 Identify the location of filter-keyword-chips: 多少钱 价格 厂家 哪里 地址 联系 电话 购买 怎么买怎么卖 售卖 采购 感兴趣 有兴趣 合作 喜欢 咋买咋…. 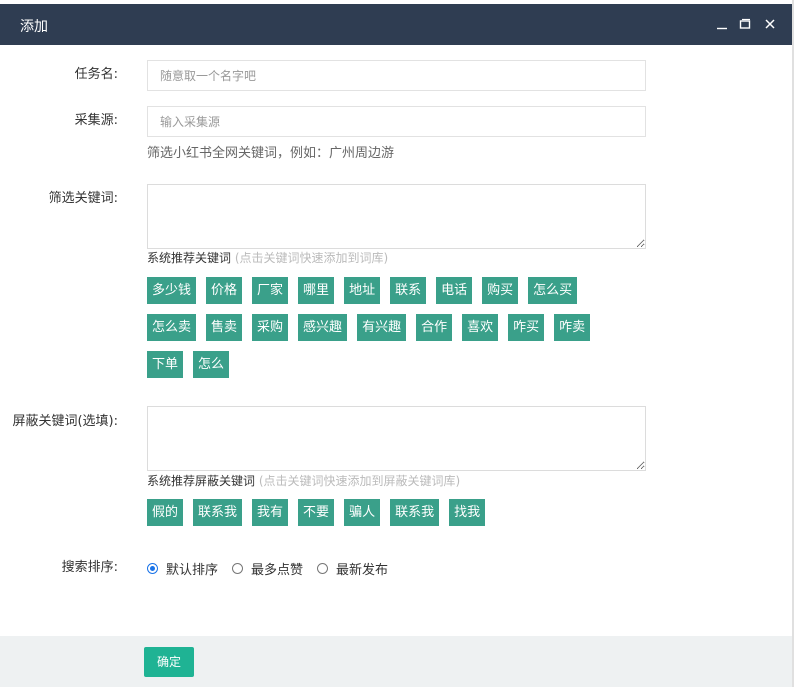
(382, 327).